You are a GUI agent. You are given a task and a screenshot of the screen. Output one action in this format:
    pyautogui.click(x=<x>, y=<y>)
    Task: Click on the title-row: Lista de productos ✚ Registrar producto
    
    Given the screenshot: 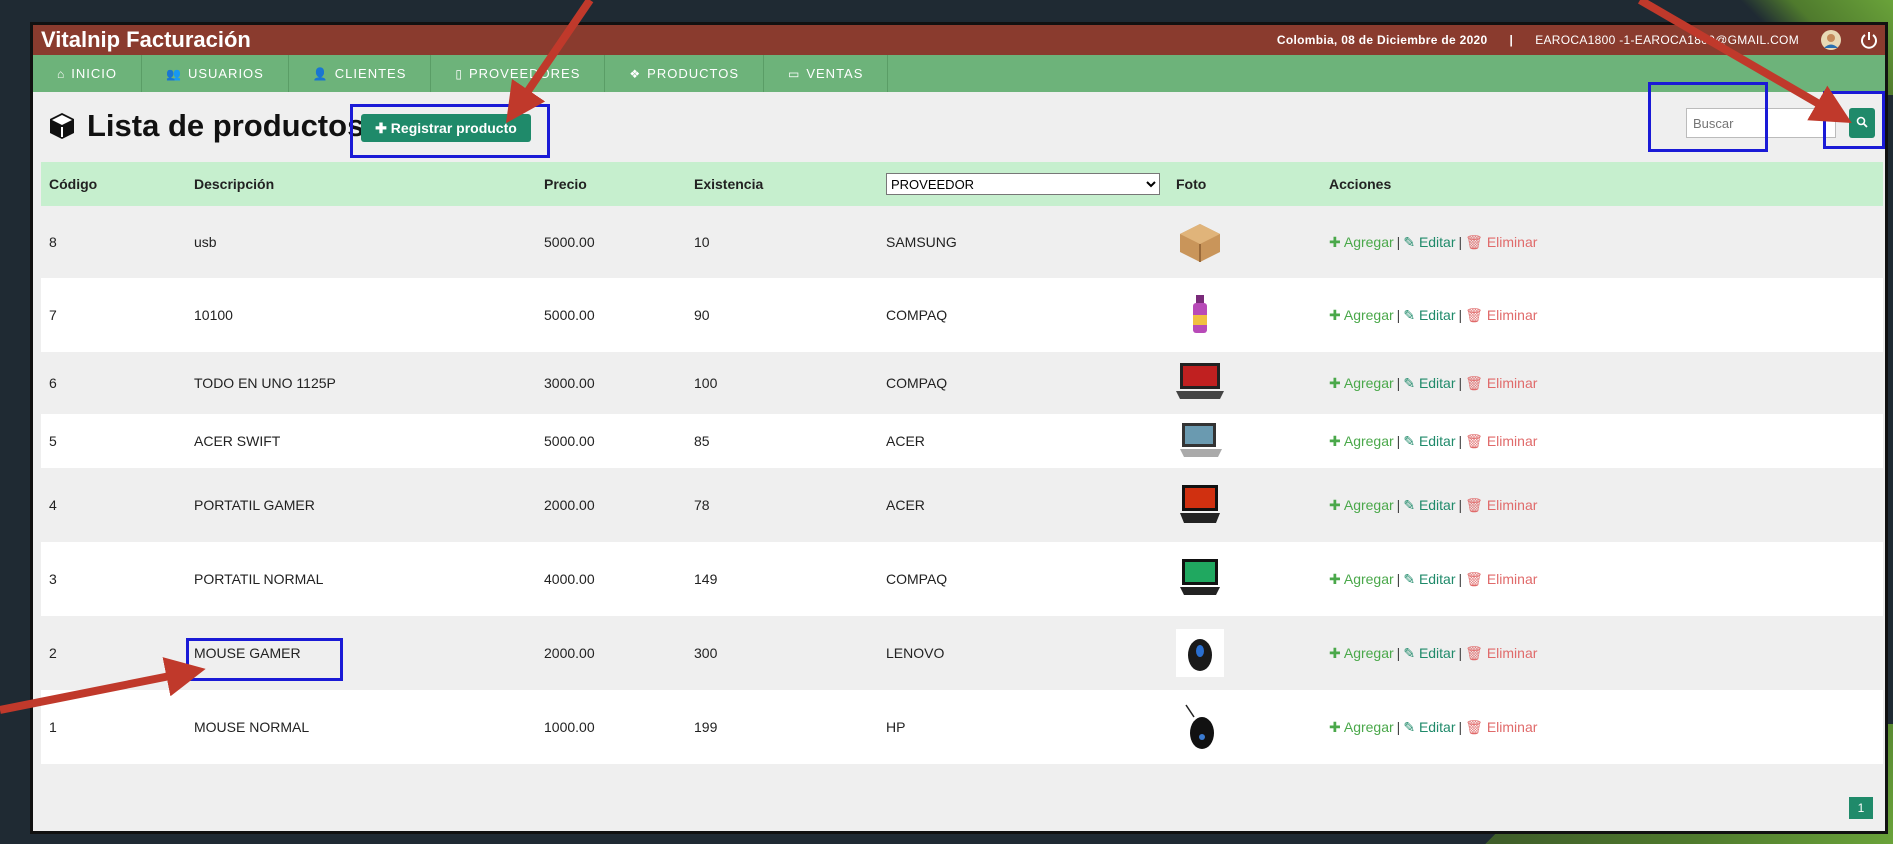 What is the action you would take?
    pyautogui.click(x=961, y=127)
    